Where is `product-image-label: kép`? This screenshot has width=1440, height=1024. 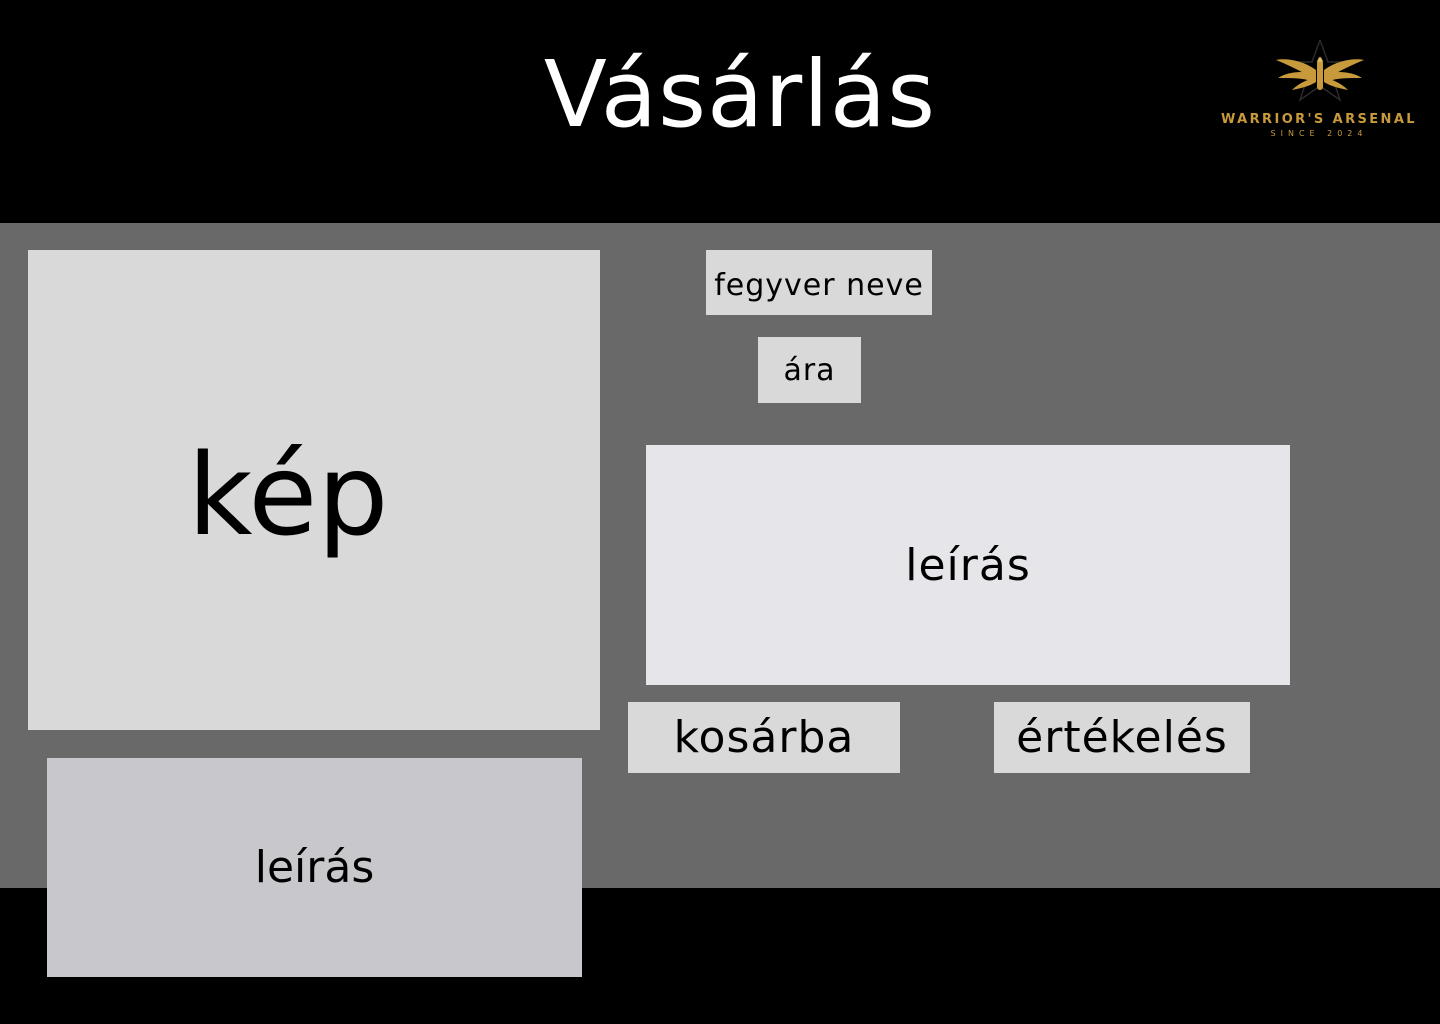 product-image-label: kép is located at coordinates (288, 496).